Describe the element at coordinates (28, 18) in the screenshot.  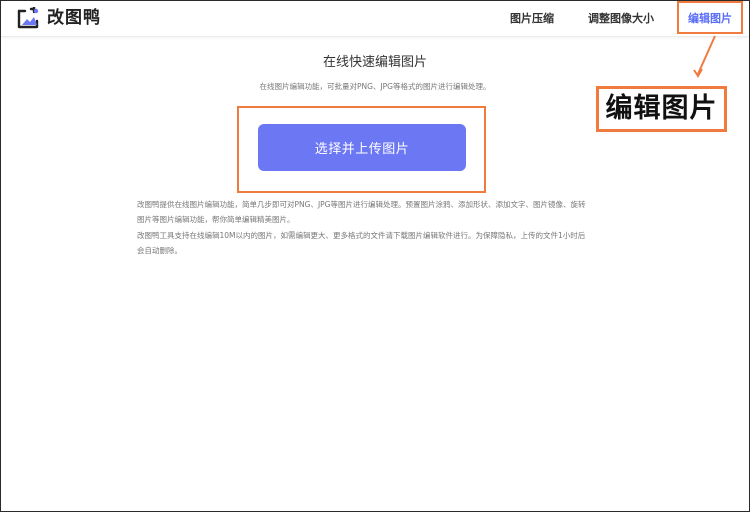
I see `image-frame-icon` at that location.